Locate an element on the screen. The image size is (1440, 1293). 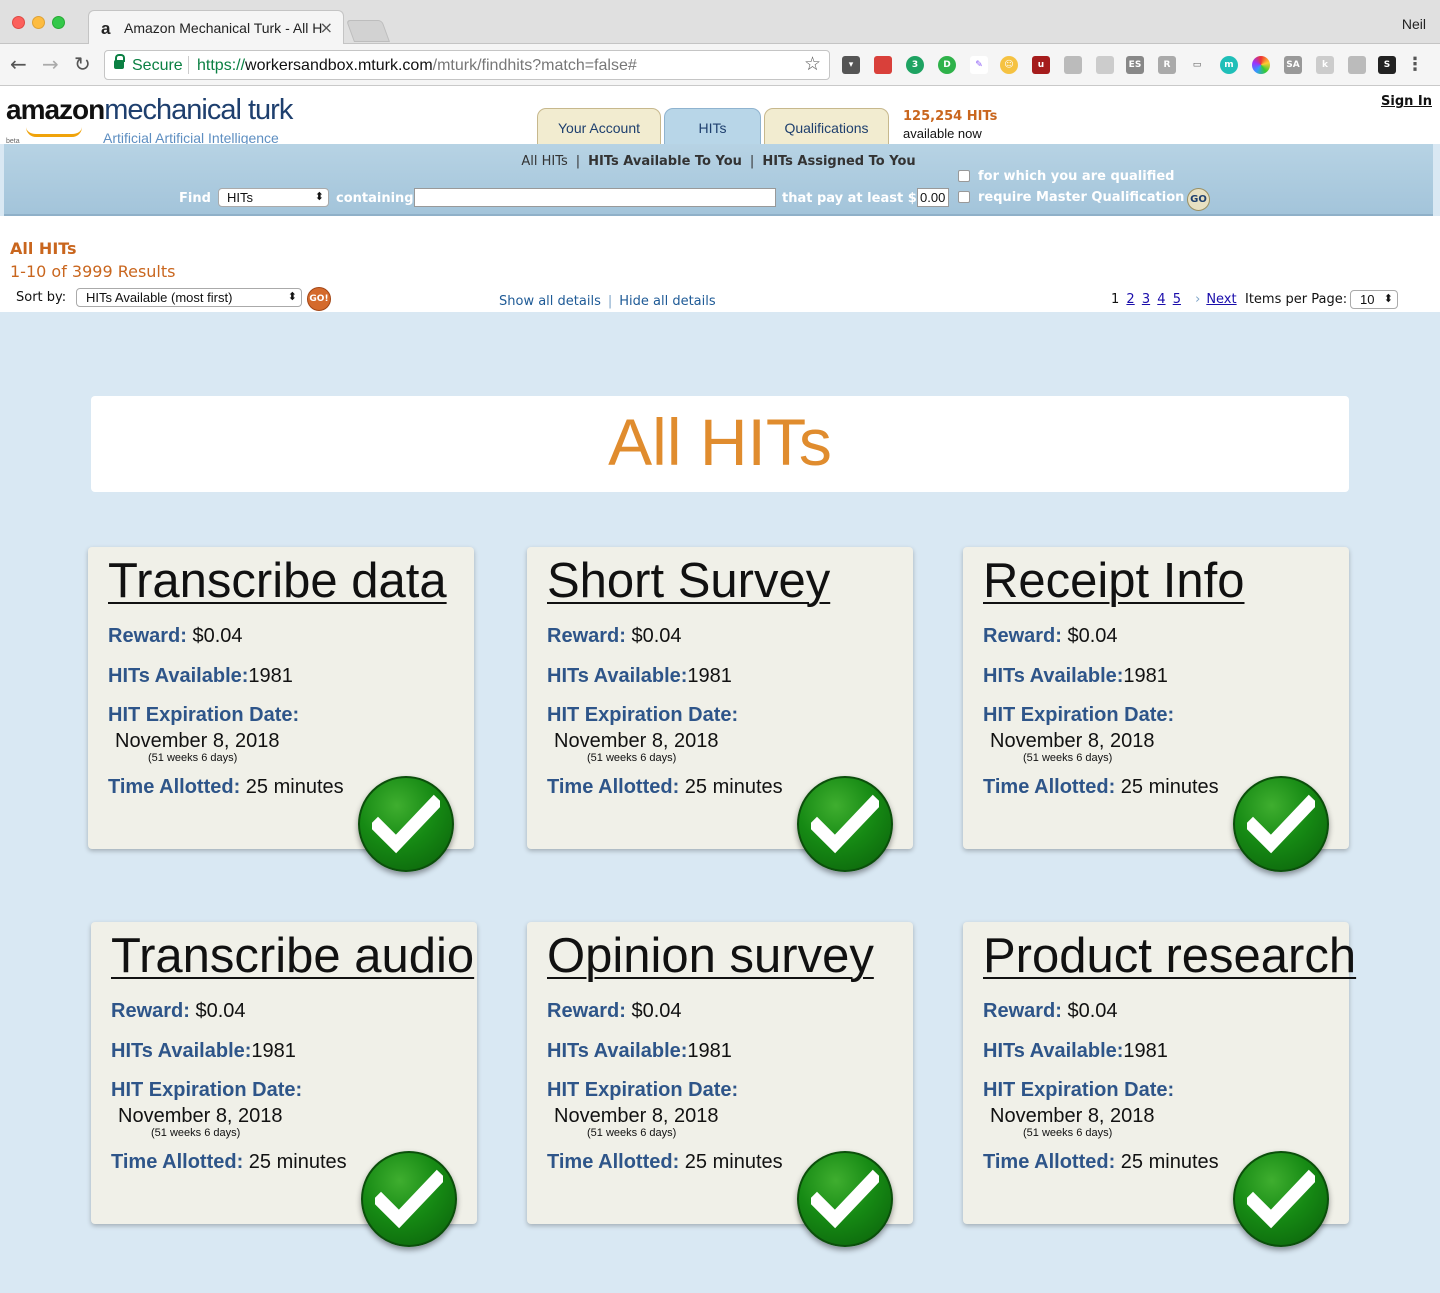
browser-tab: a Amazon Mechanical Turk - All HITs × is located at coordinates (216, 27).